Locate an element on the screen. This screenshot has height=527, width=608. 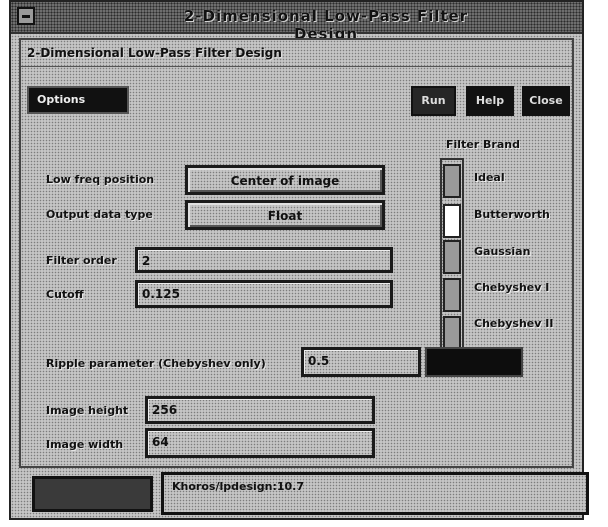
ripple-parameter-label: Ripple parameter (Chebyshev only) is located at coordinates (156, 363).